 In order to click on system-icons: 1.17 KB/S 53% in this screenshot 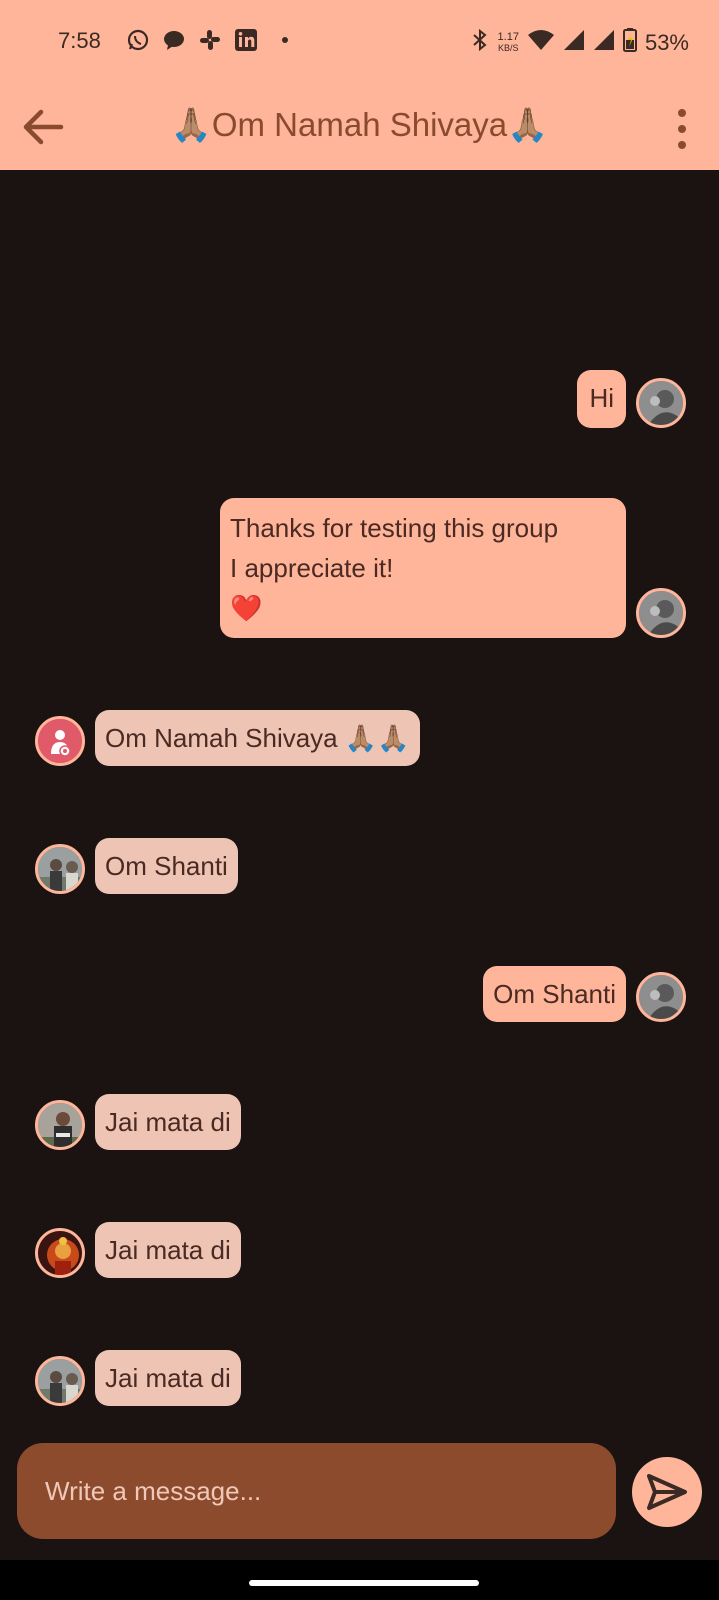, I will do `click(579, 43)`.